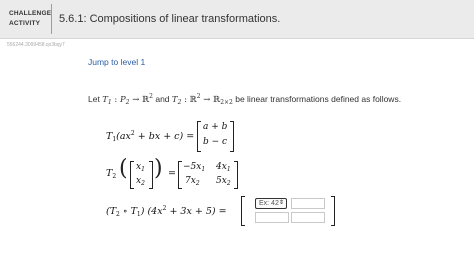  I want to click on answer-entry-2-input, so click(308, 203).